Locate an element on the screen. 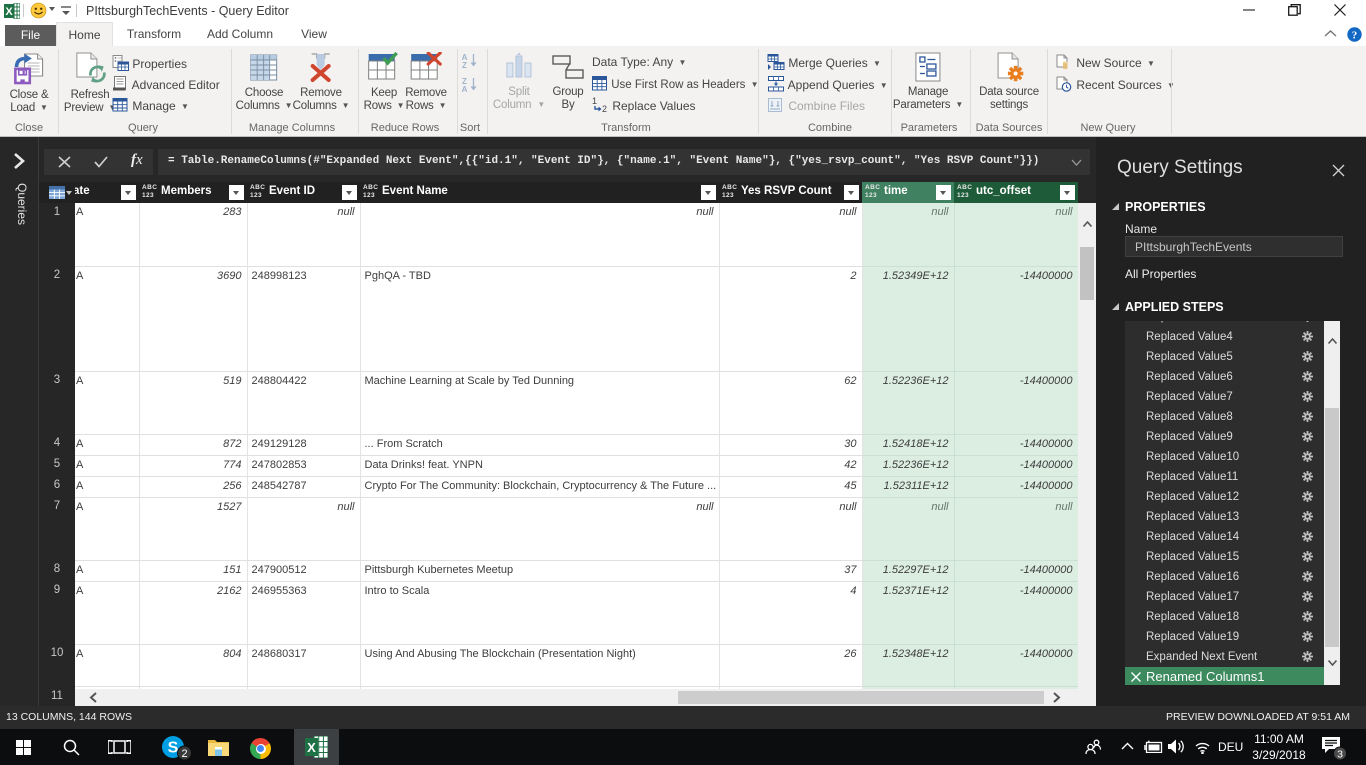  svg-text: S is located at coordinates (173, 748).